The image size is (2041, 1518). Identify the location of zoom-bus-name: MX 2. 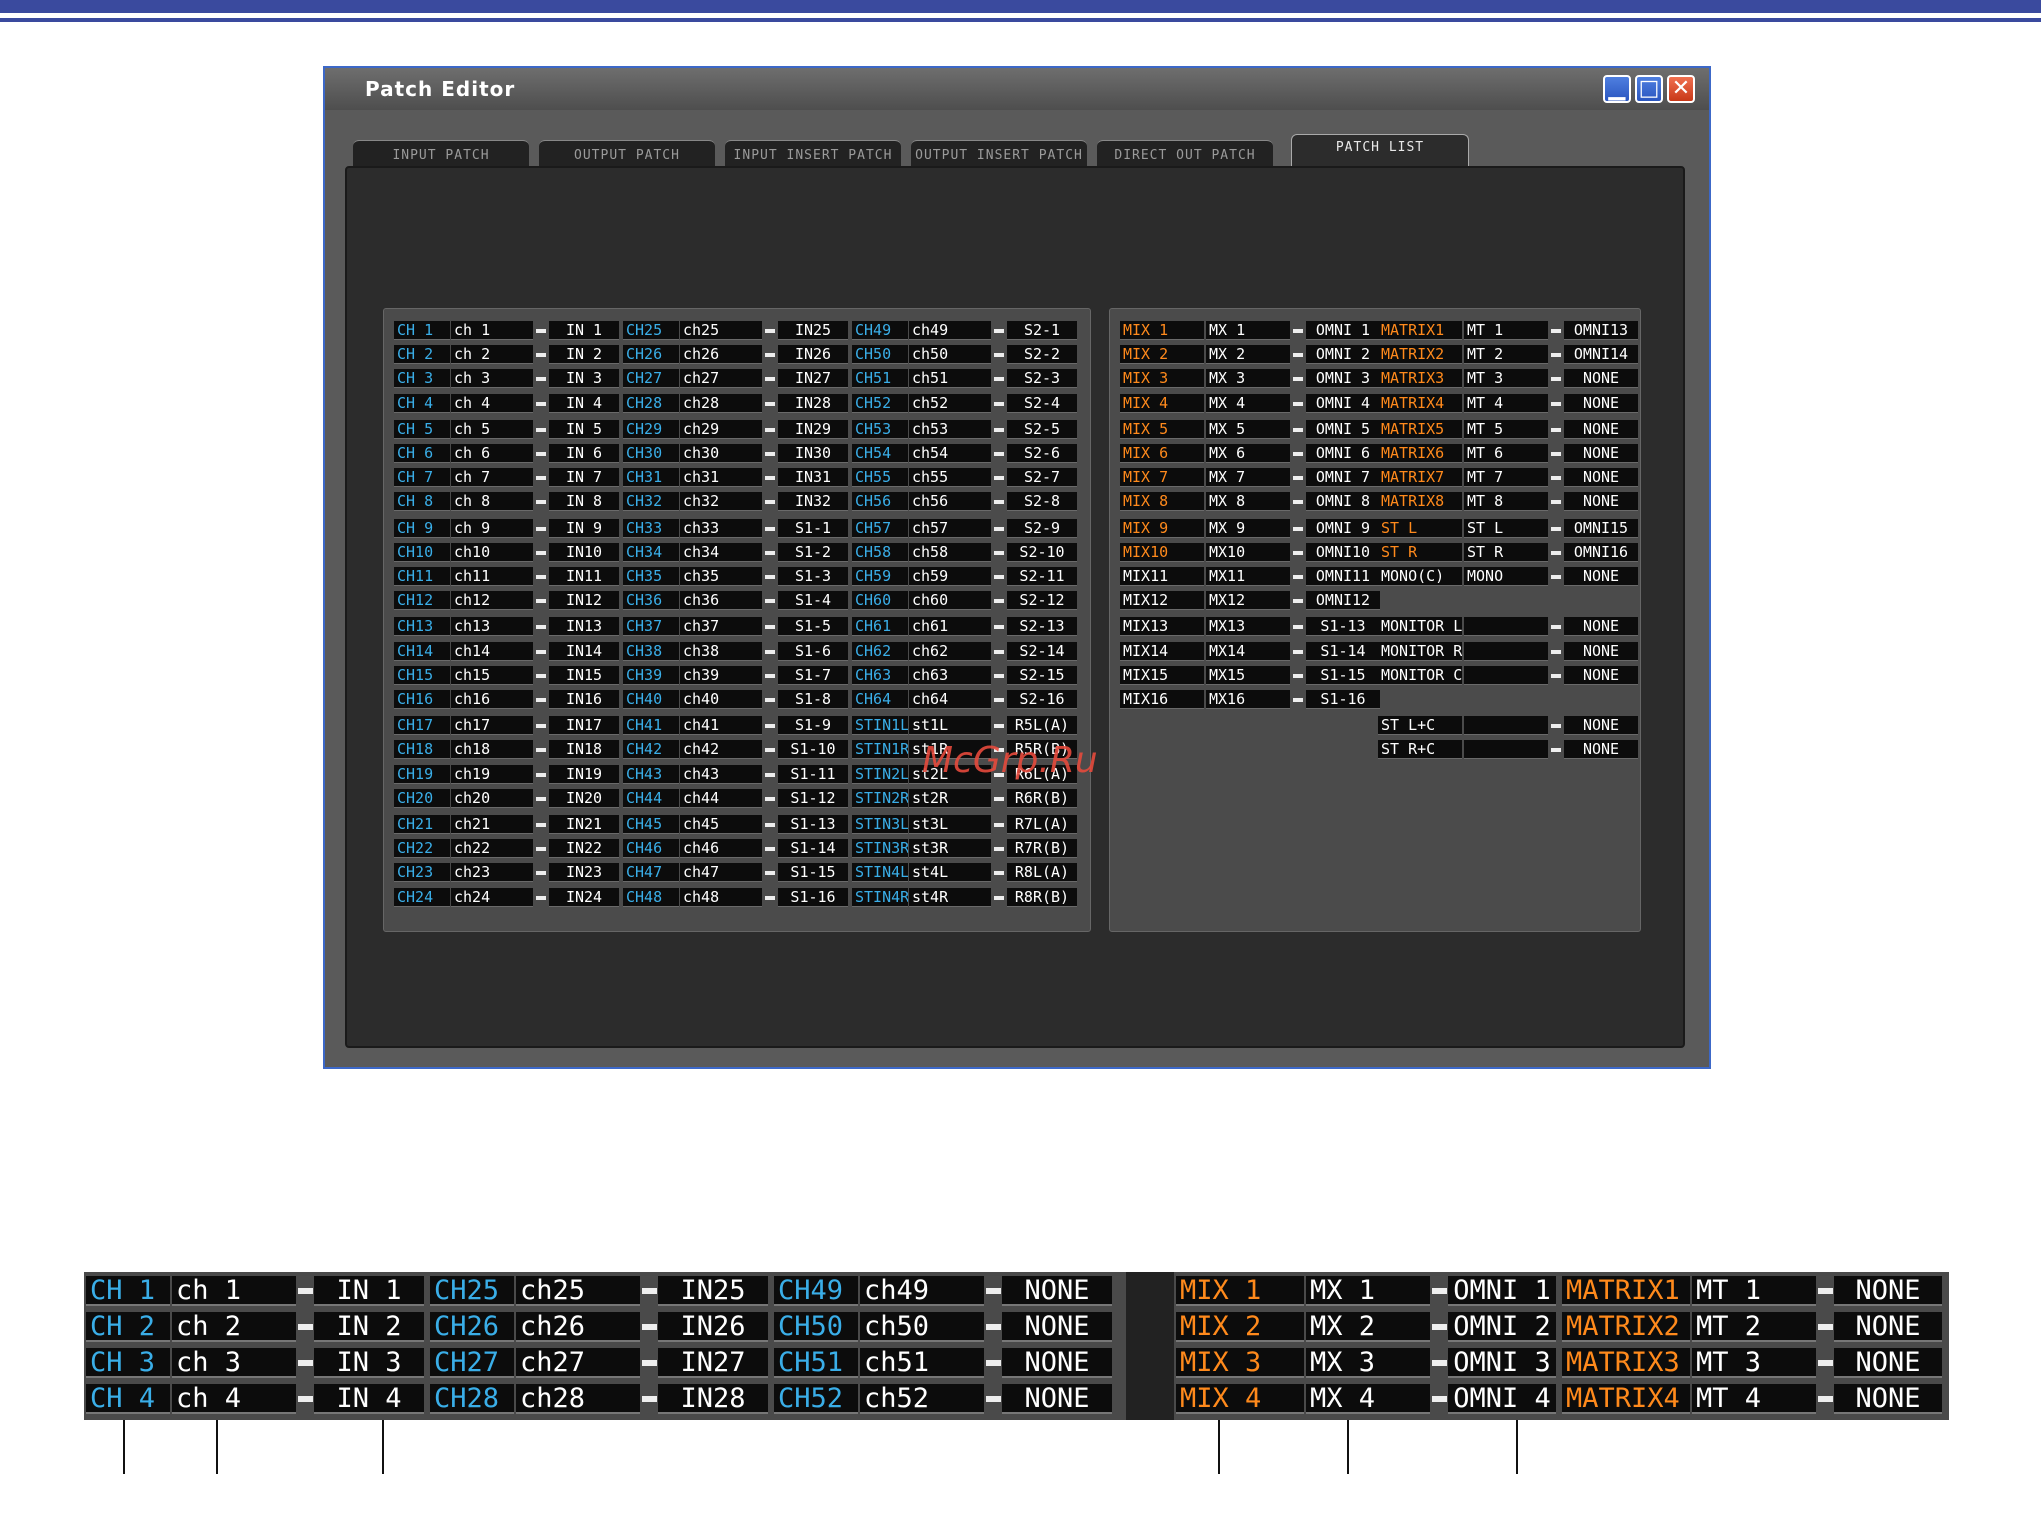
(1368, 1327).